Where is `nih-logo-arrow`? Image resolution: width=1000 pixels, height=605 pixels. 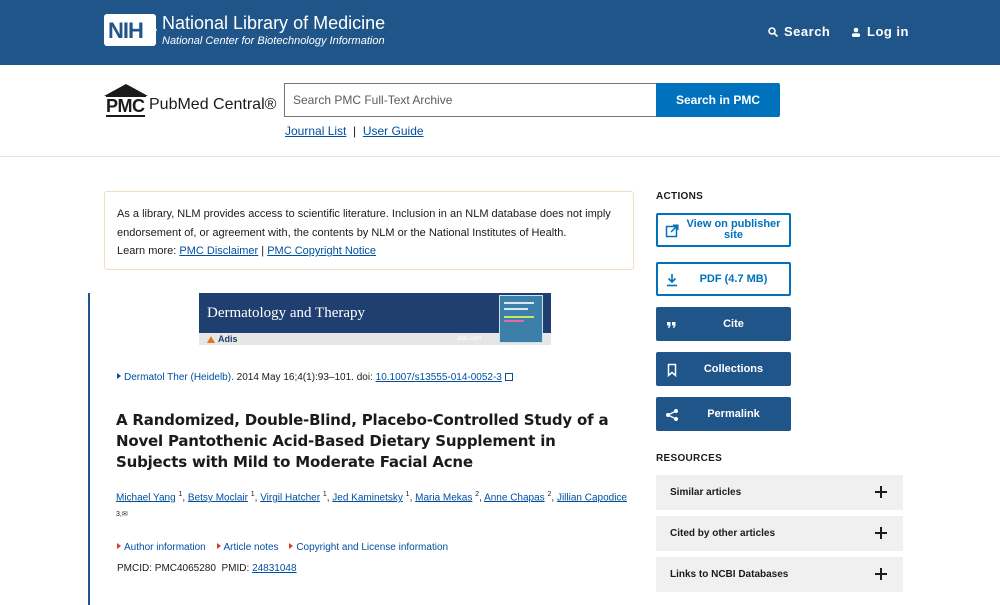 nih-logo-arrow is located at coordinates (151, 30).